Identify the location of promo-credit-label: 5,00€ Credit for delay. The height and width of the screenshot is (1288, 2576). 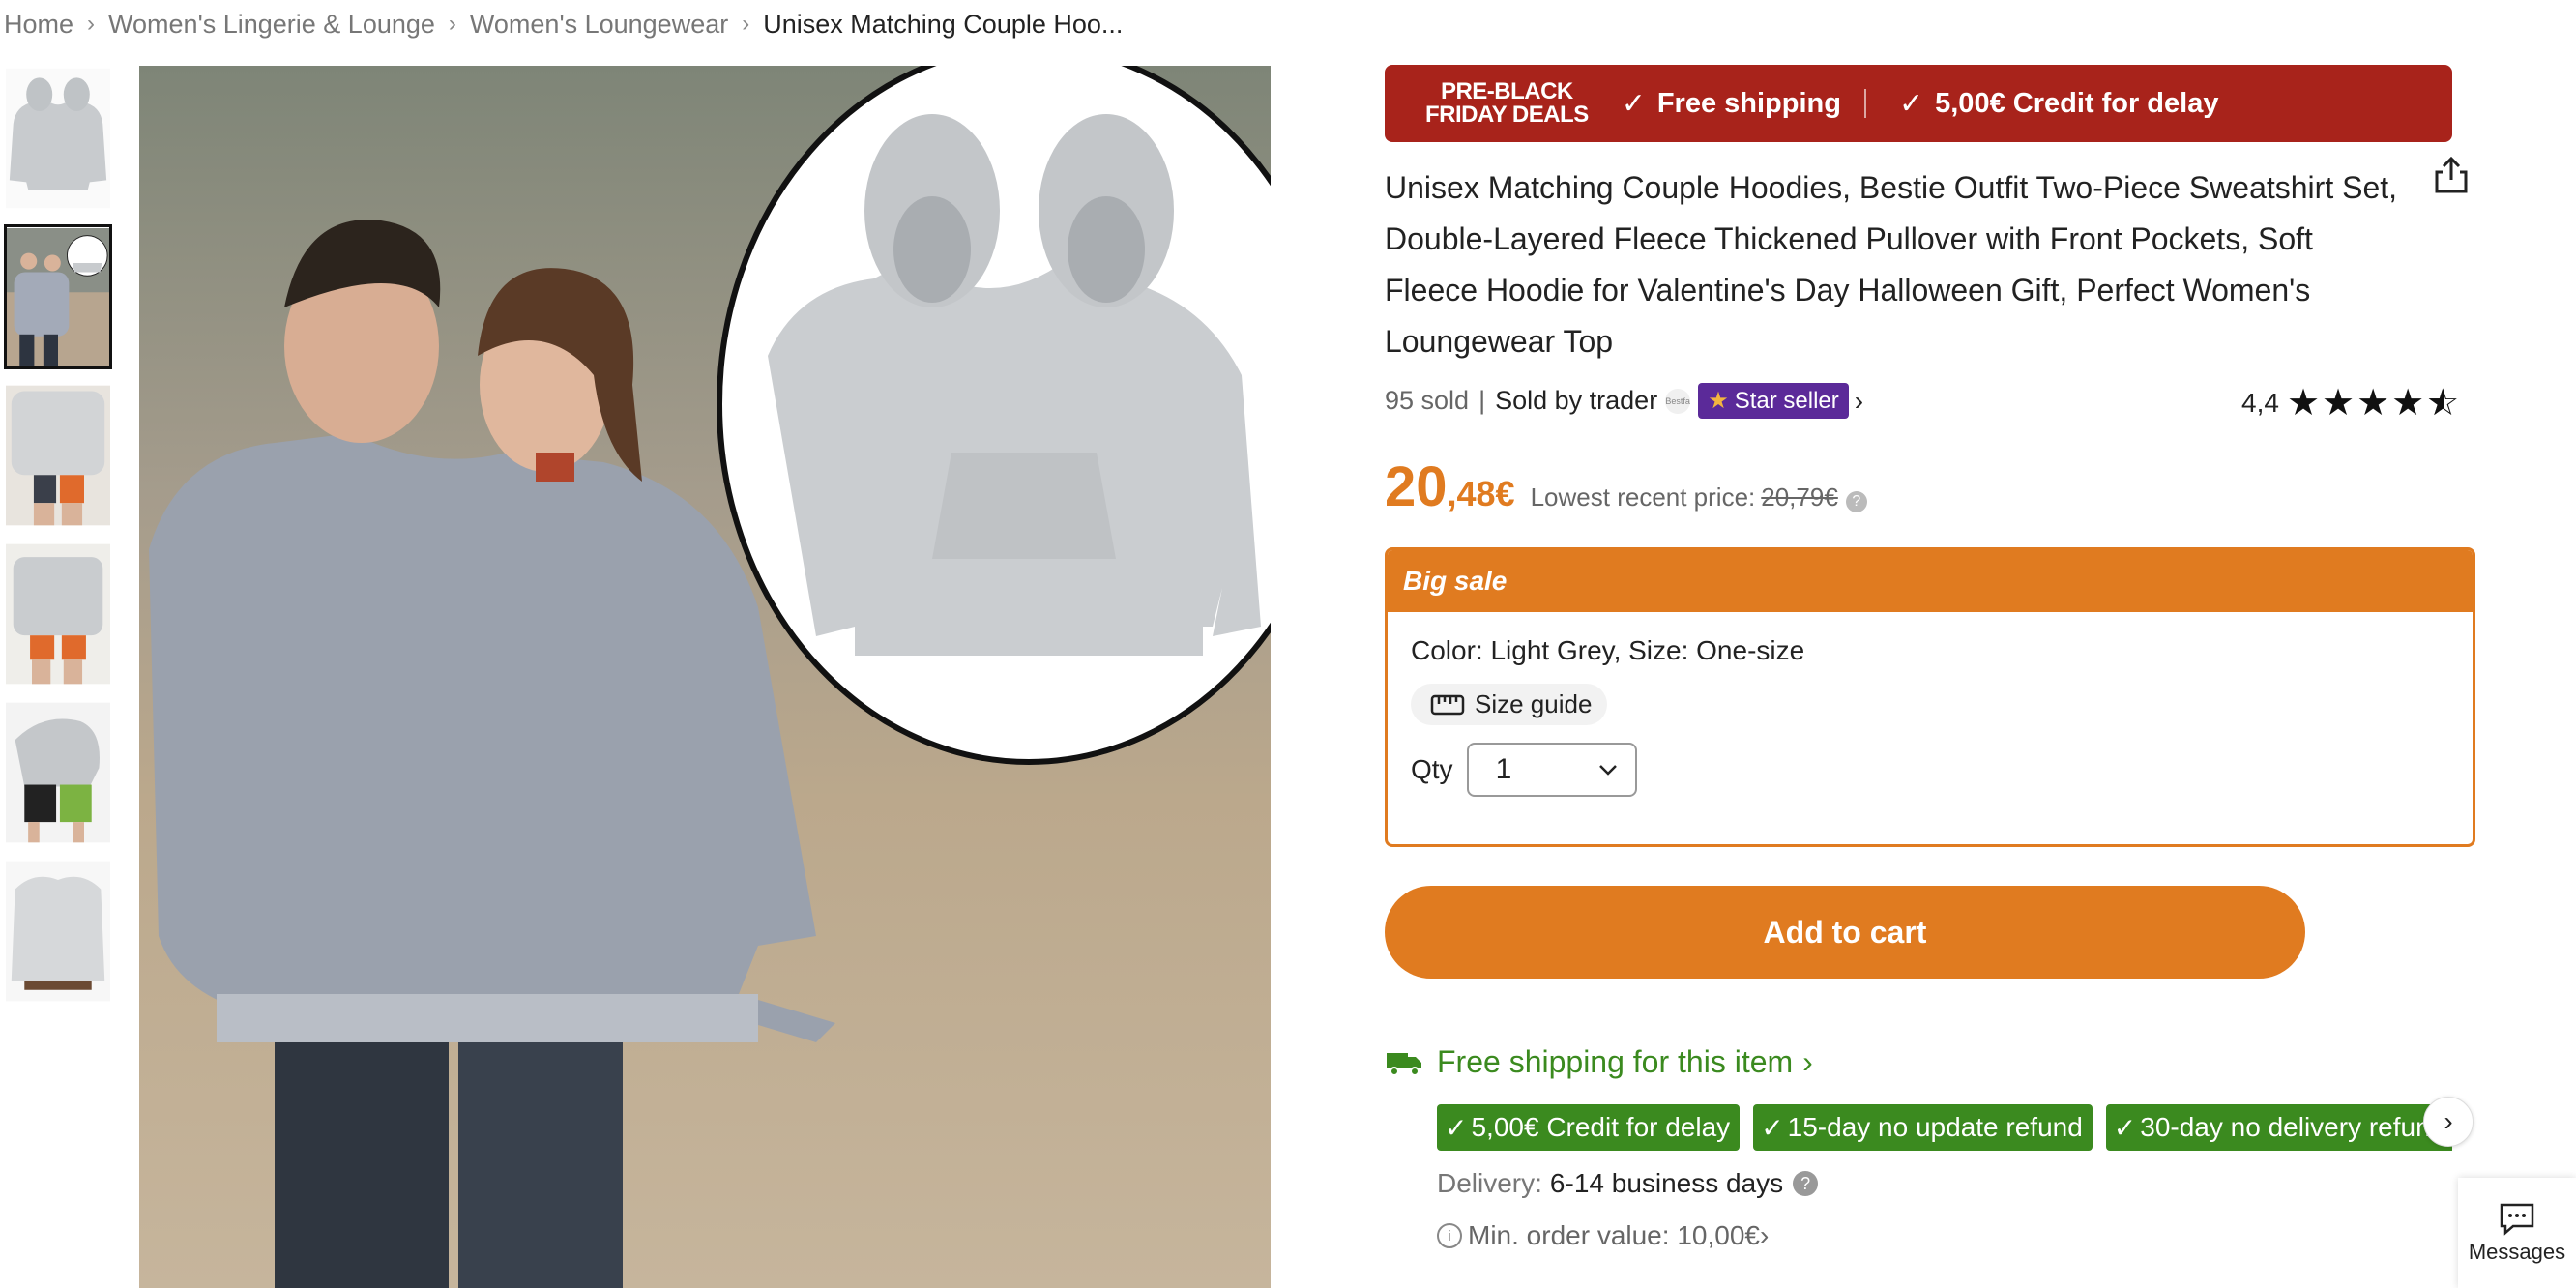
(2077, 103).